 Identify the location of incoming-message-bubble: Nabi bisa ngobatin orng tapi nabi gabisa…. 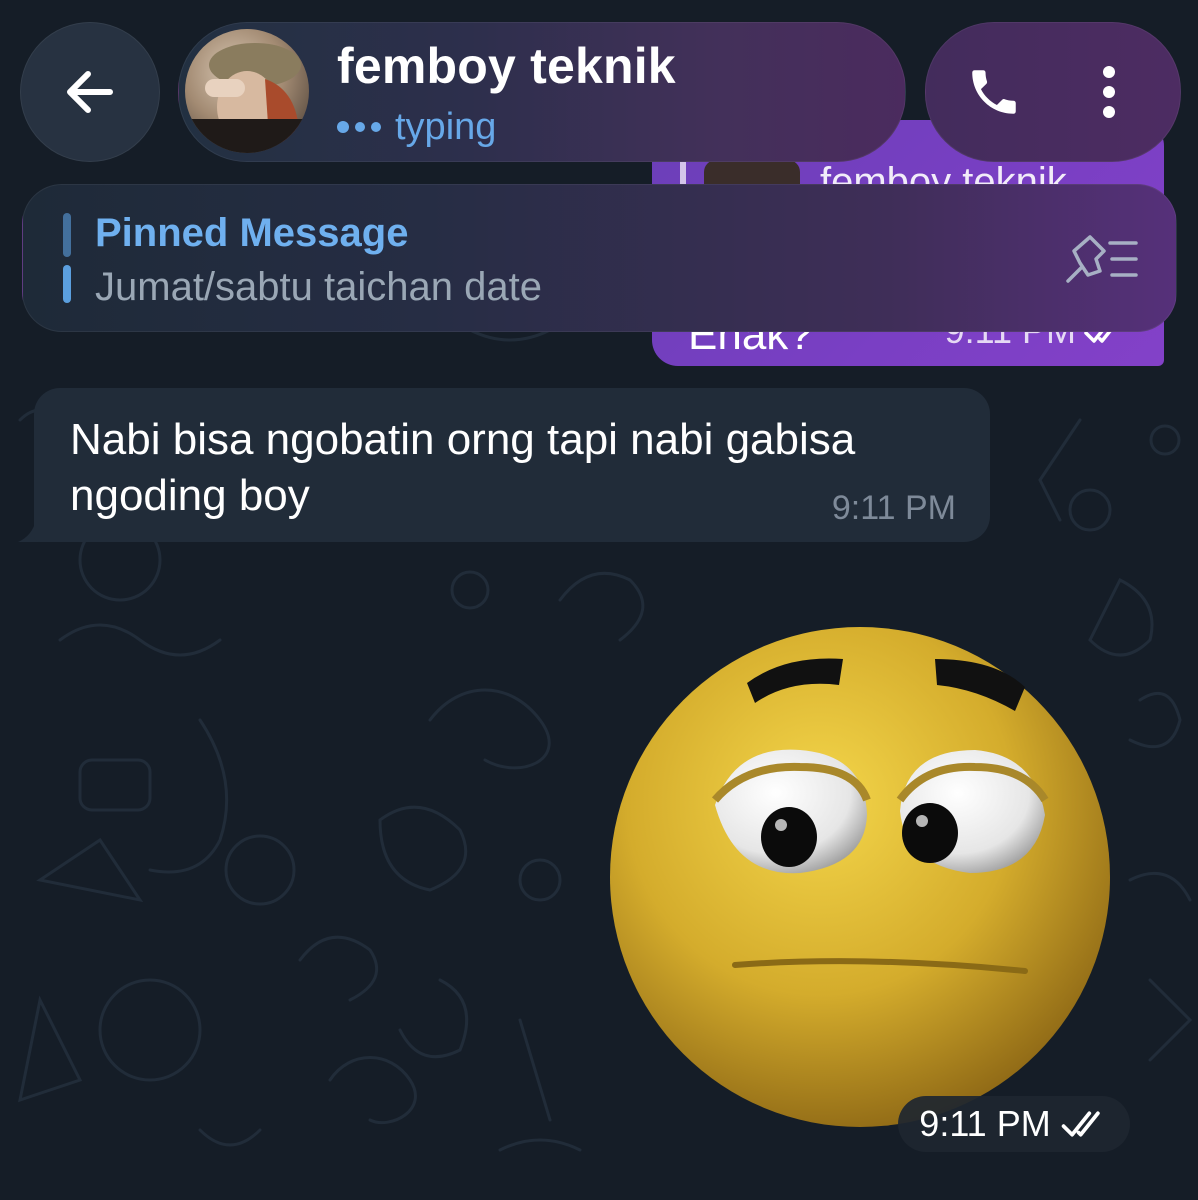
(512, 465).